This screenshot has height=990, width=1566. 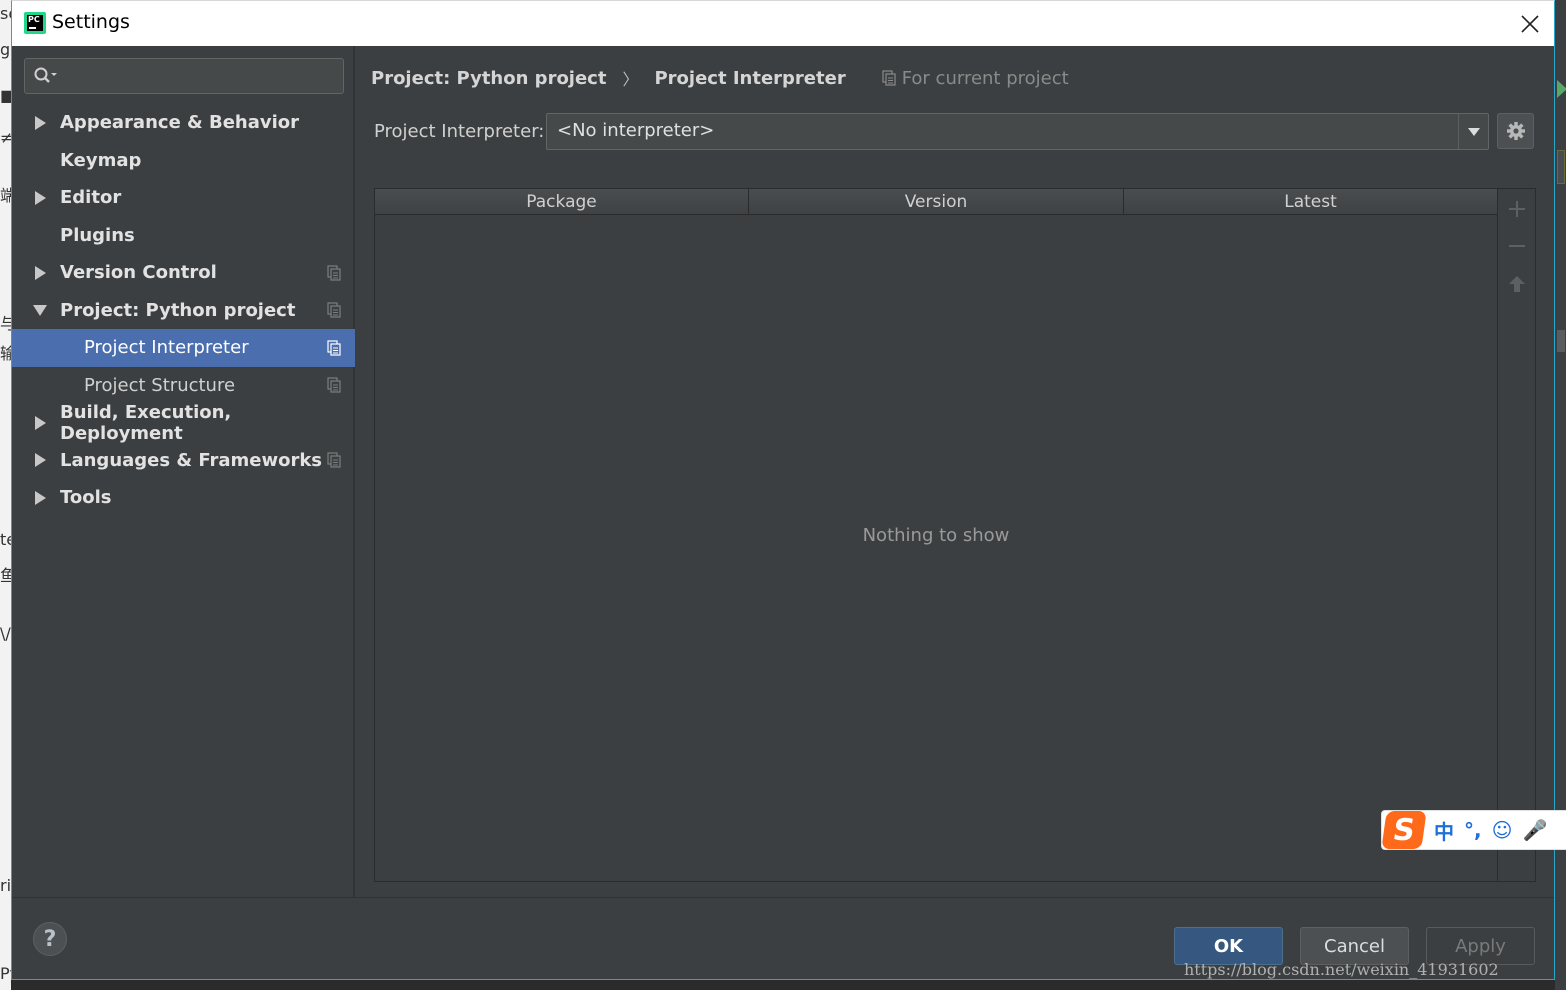 What do you see at coordinates (488, 78) in the screenshot?
I see `breadcrumb-parent: Project: Python project` at bounding box center [488, 78].